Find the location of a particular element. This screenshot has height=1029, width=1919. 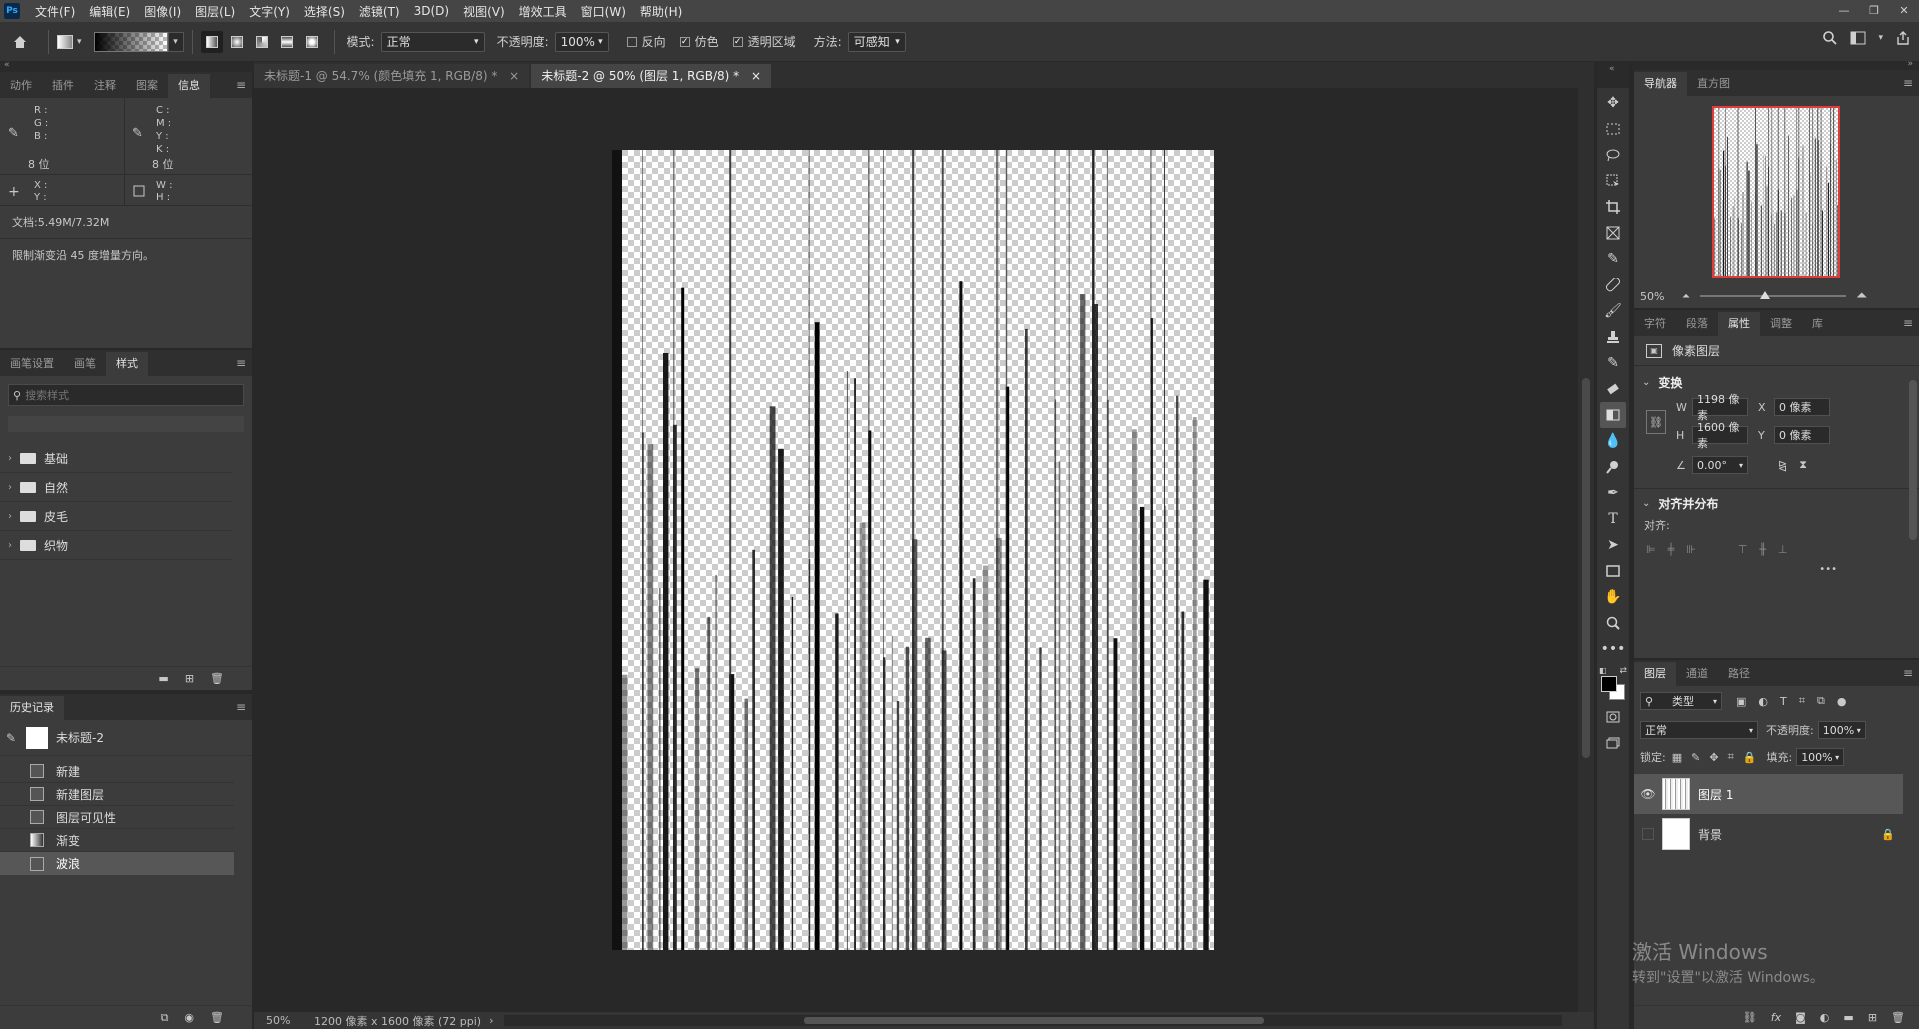

new-folder-icon: ▬ is located at coordinates (163, 678).